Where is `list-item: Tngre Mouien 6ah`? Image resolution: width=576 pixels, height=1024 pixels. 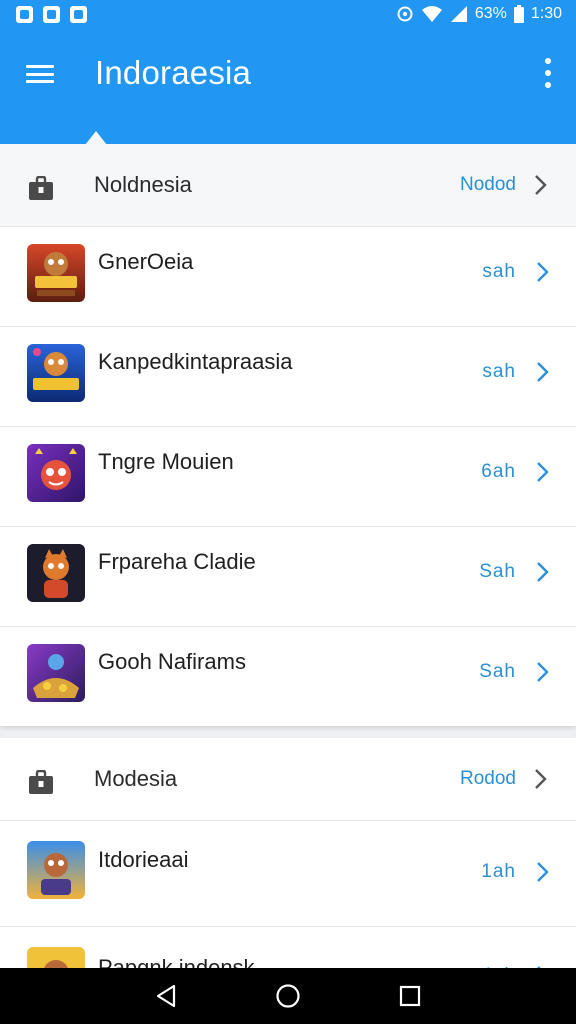 list-item: Tngre Mouien 6ah is located at coordinates (288, 476).